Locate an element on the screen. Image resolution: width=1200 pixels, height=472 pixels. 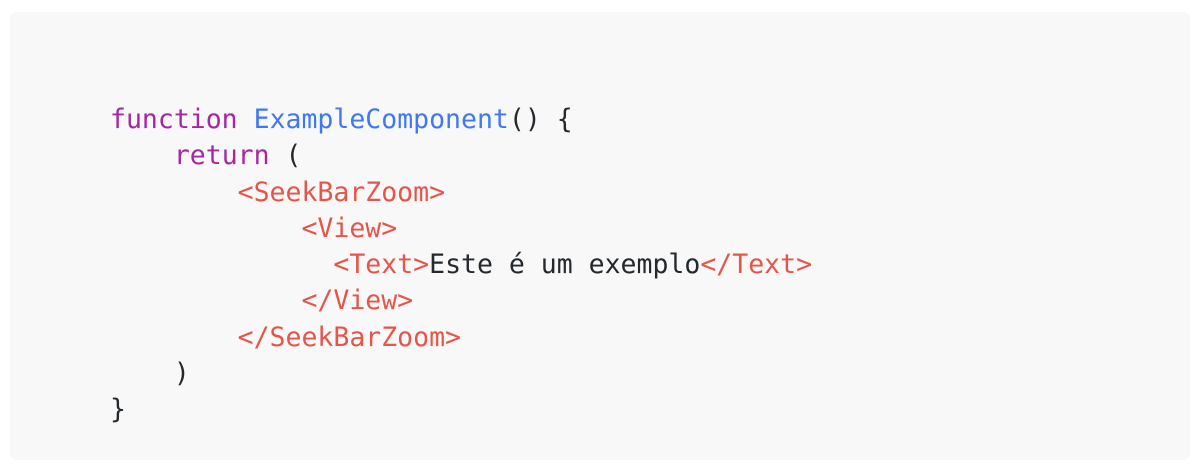
code-line: <SeekBarZoom> is located at coordinates (461, 193).